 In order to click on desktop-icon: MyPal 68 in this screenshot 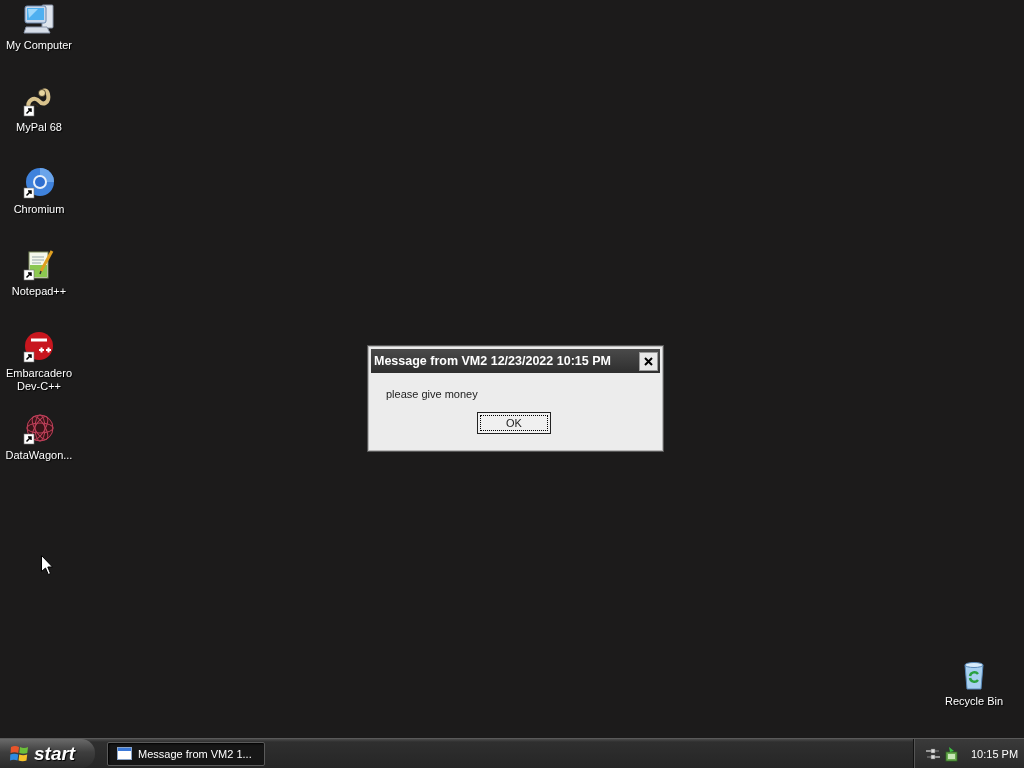, I will do `click(39, 109)`.